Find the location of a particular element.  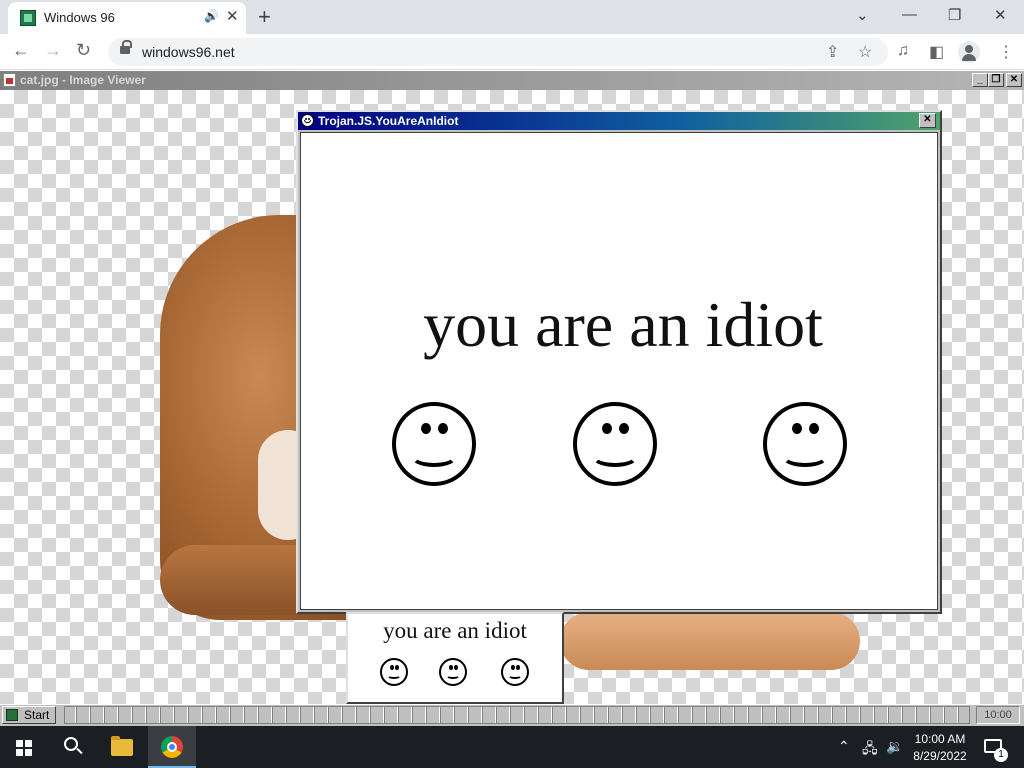

lock-icon is located at coordinates (126, 48).